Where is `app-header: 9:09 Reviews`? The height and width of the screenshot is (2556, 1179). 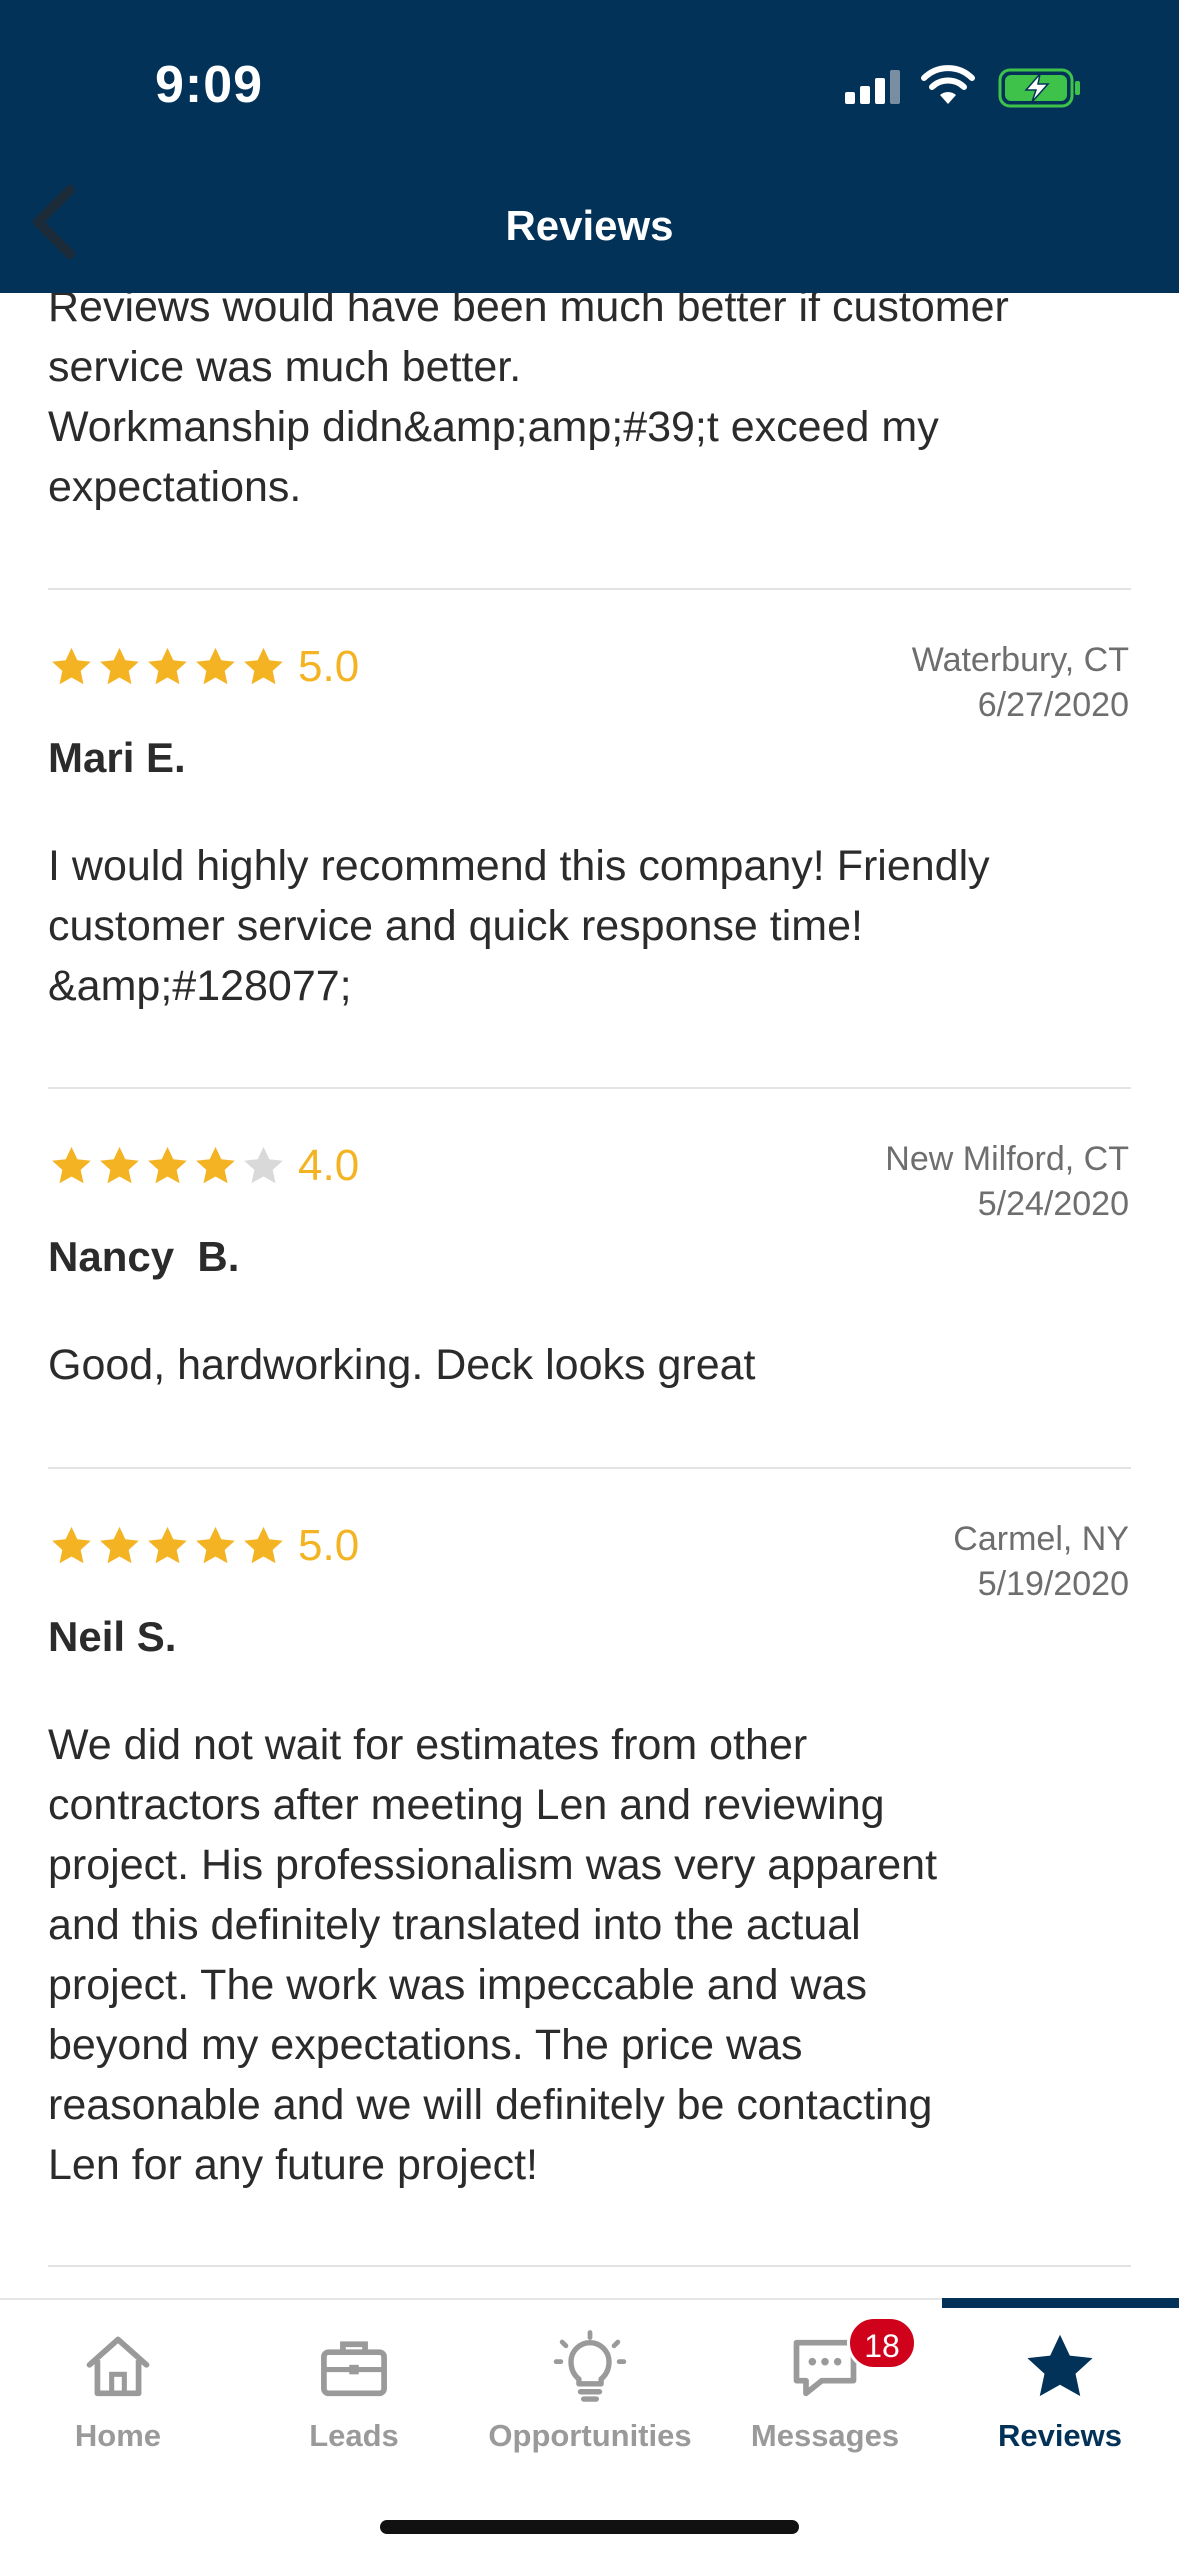
app-header: 9:09 Reviews is located at coordinates (589, 146).